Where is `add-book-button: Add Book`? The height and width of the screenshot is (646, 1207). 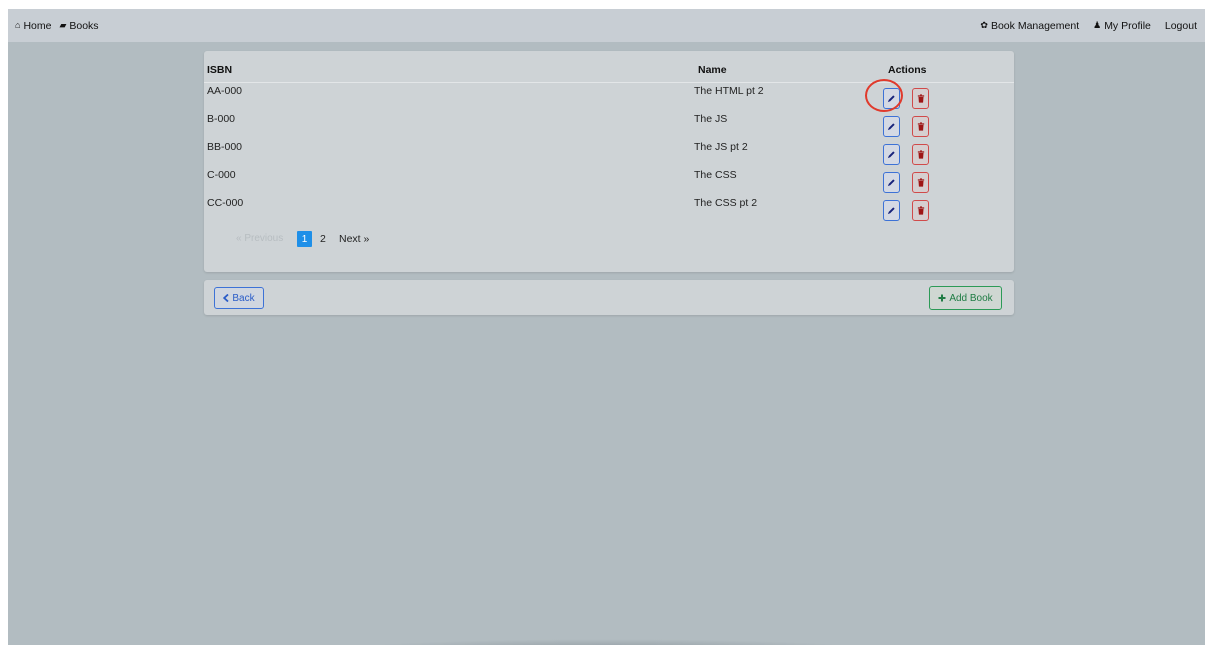
add-book-button: Add Book is located at coordinates (965, 298).